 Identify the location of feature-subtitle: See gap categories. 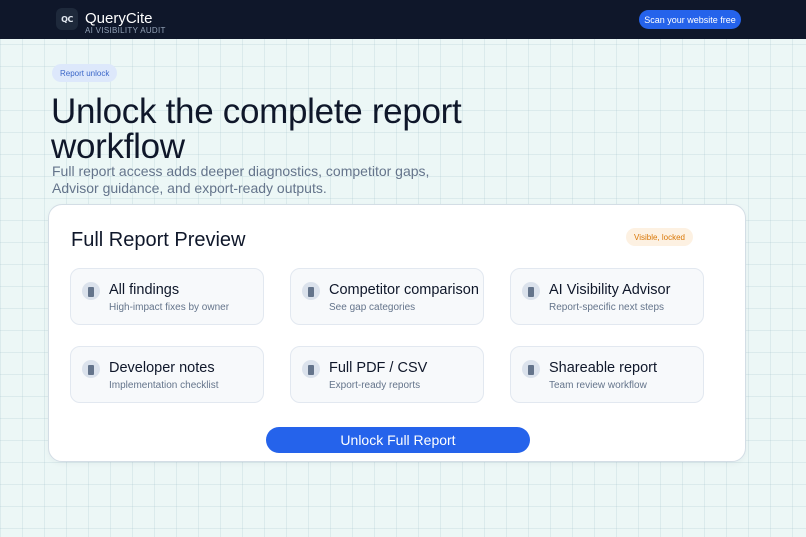
(372, 307).